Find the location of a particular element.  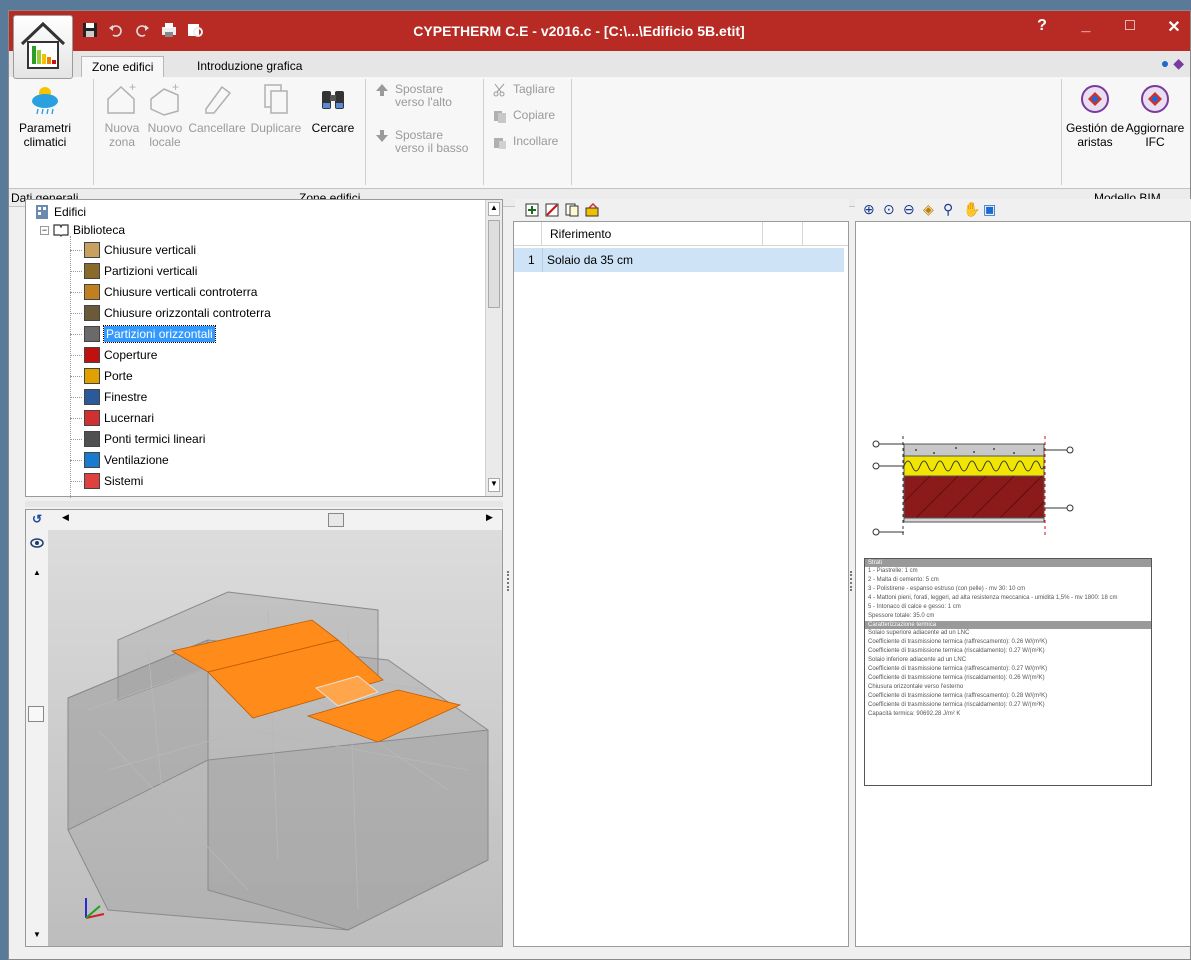

scroll-thumb is located at coordinates (494, 264).